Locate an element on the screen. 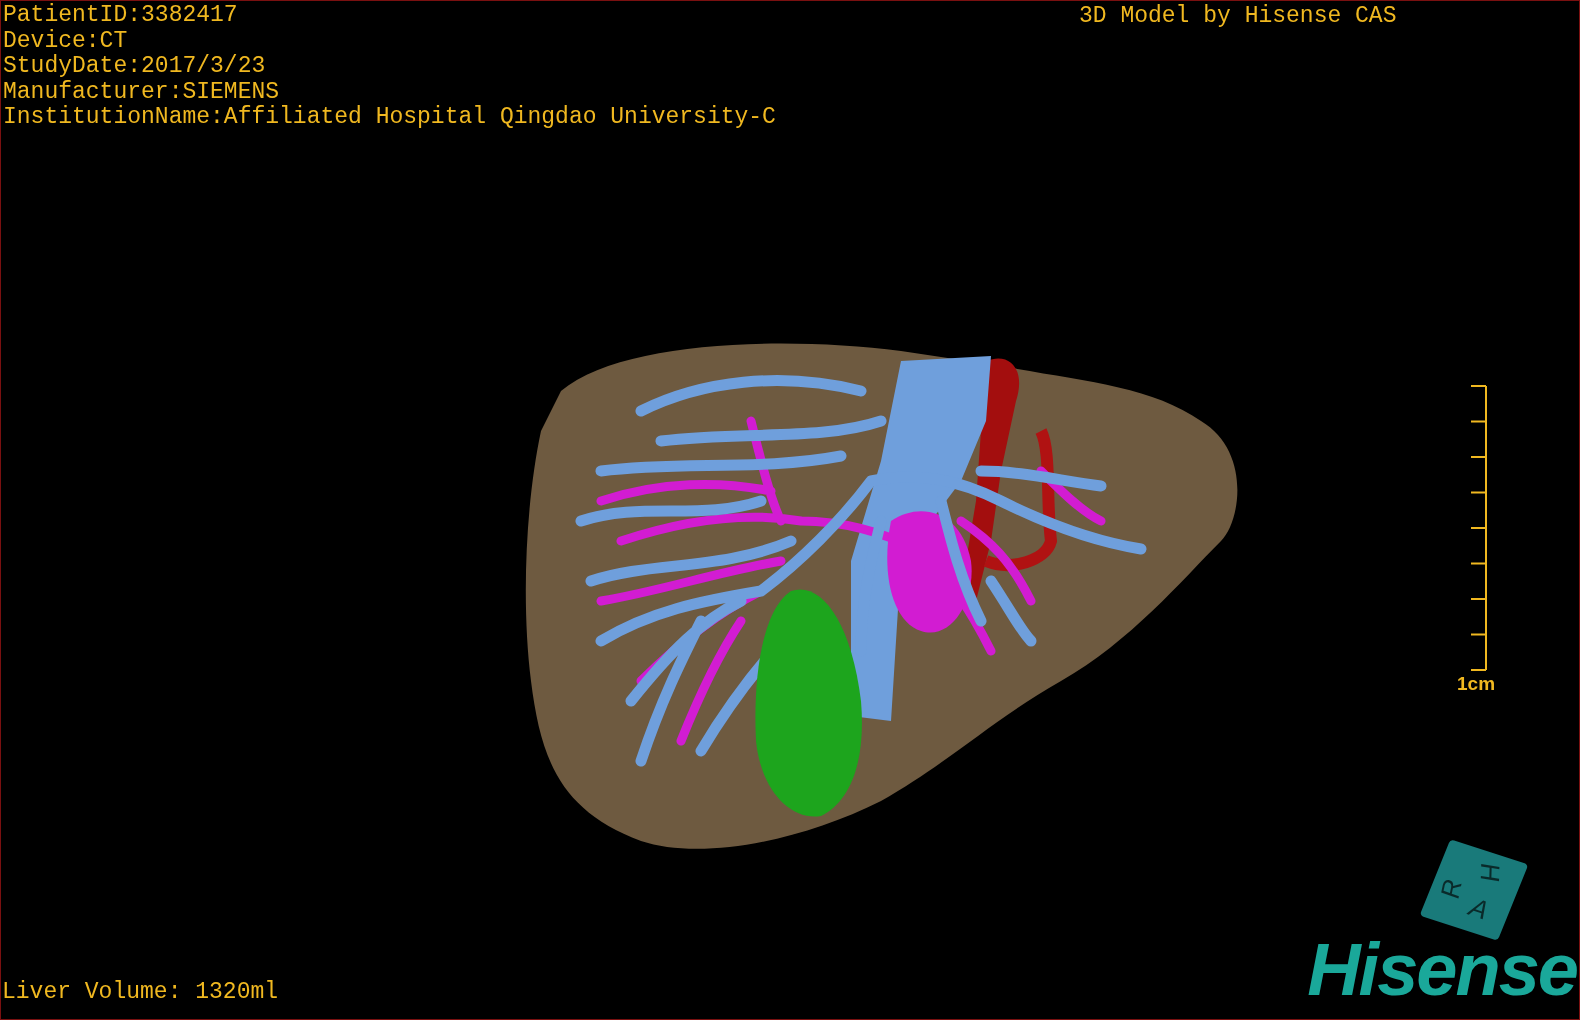  cube-face-letter: R is located at coordinates (1451, 888).